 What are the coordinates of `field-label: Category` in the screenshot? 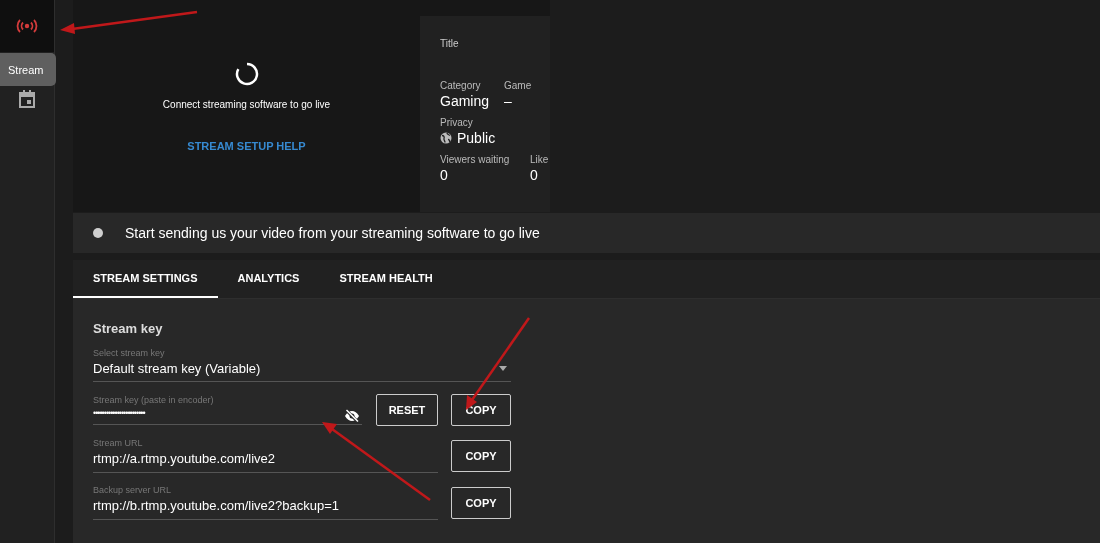 It's located at (461, 85).